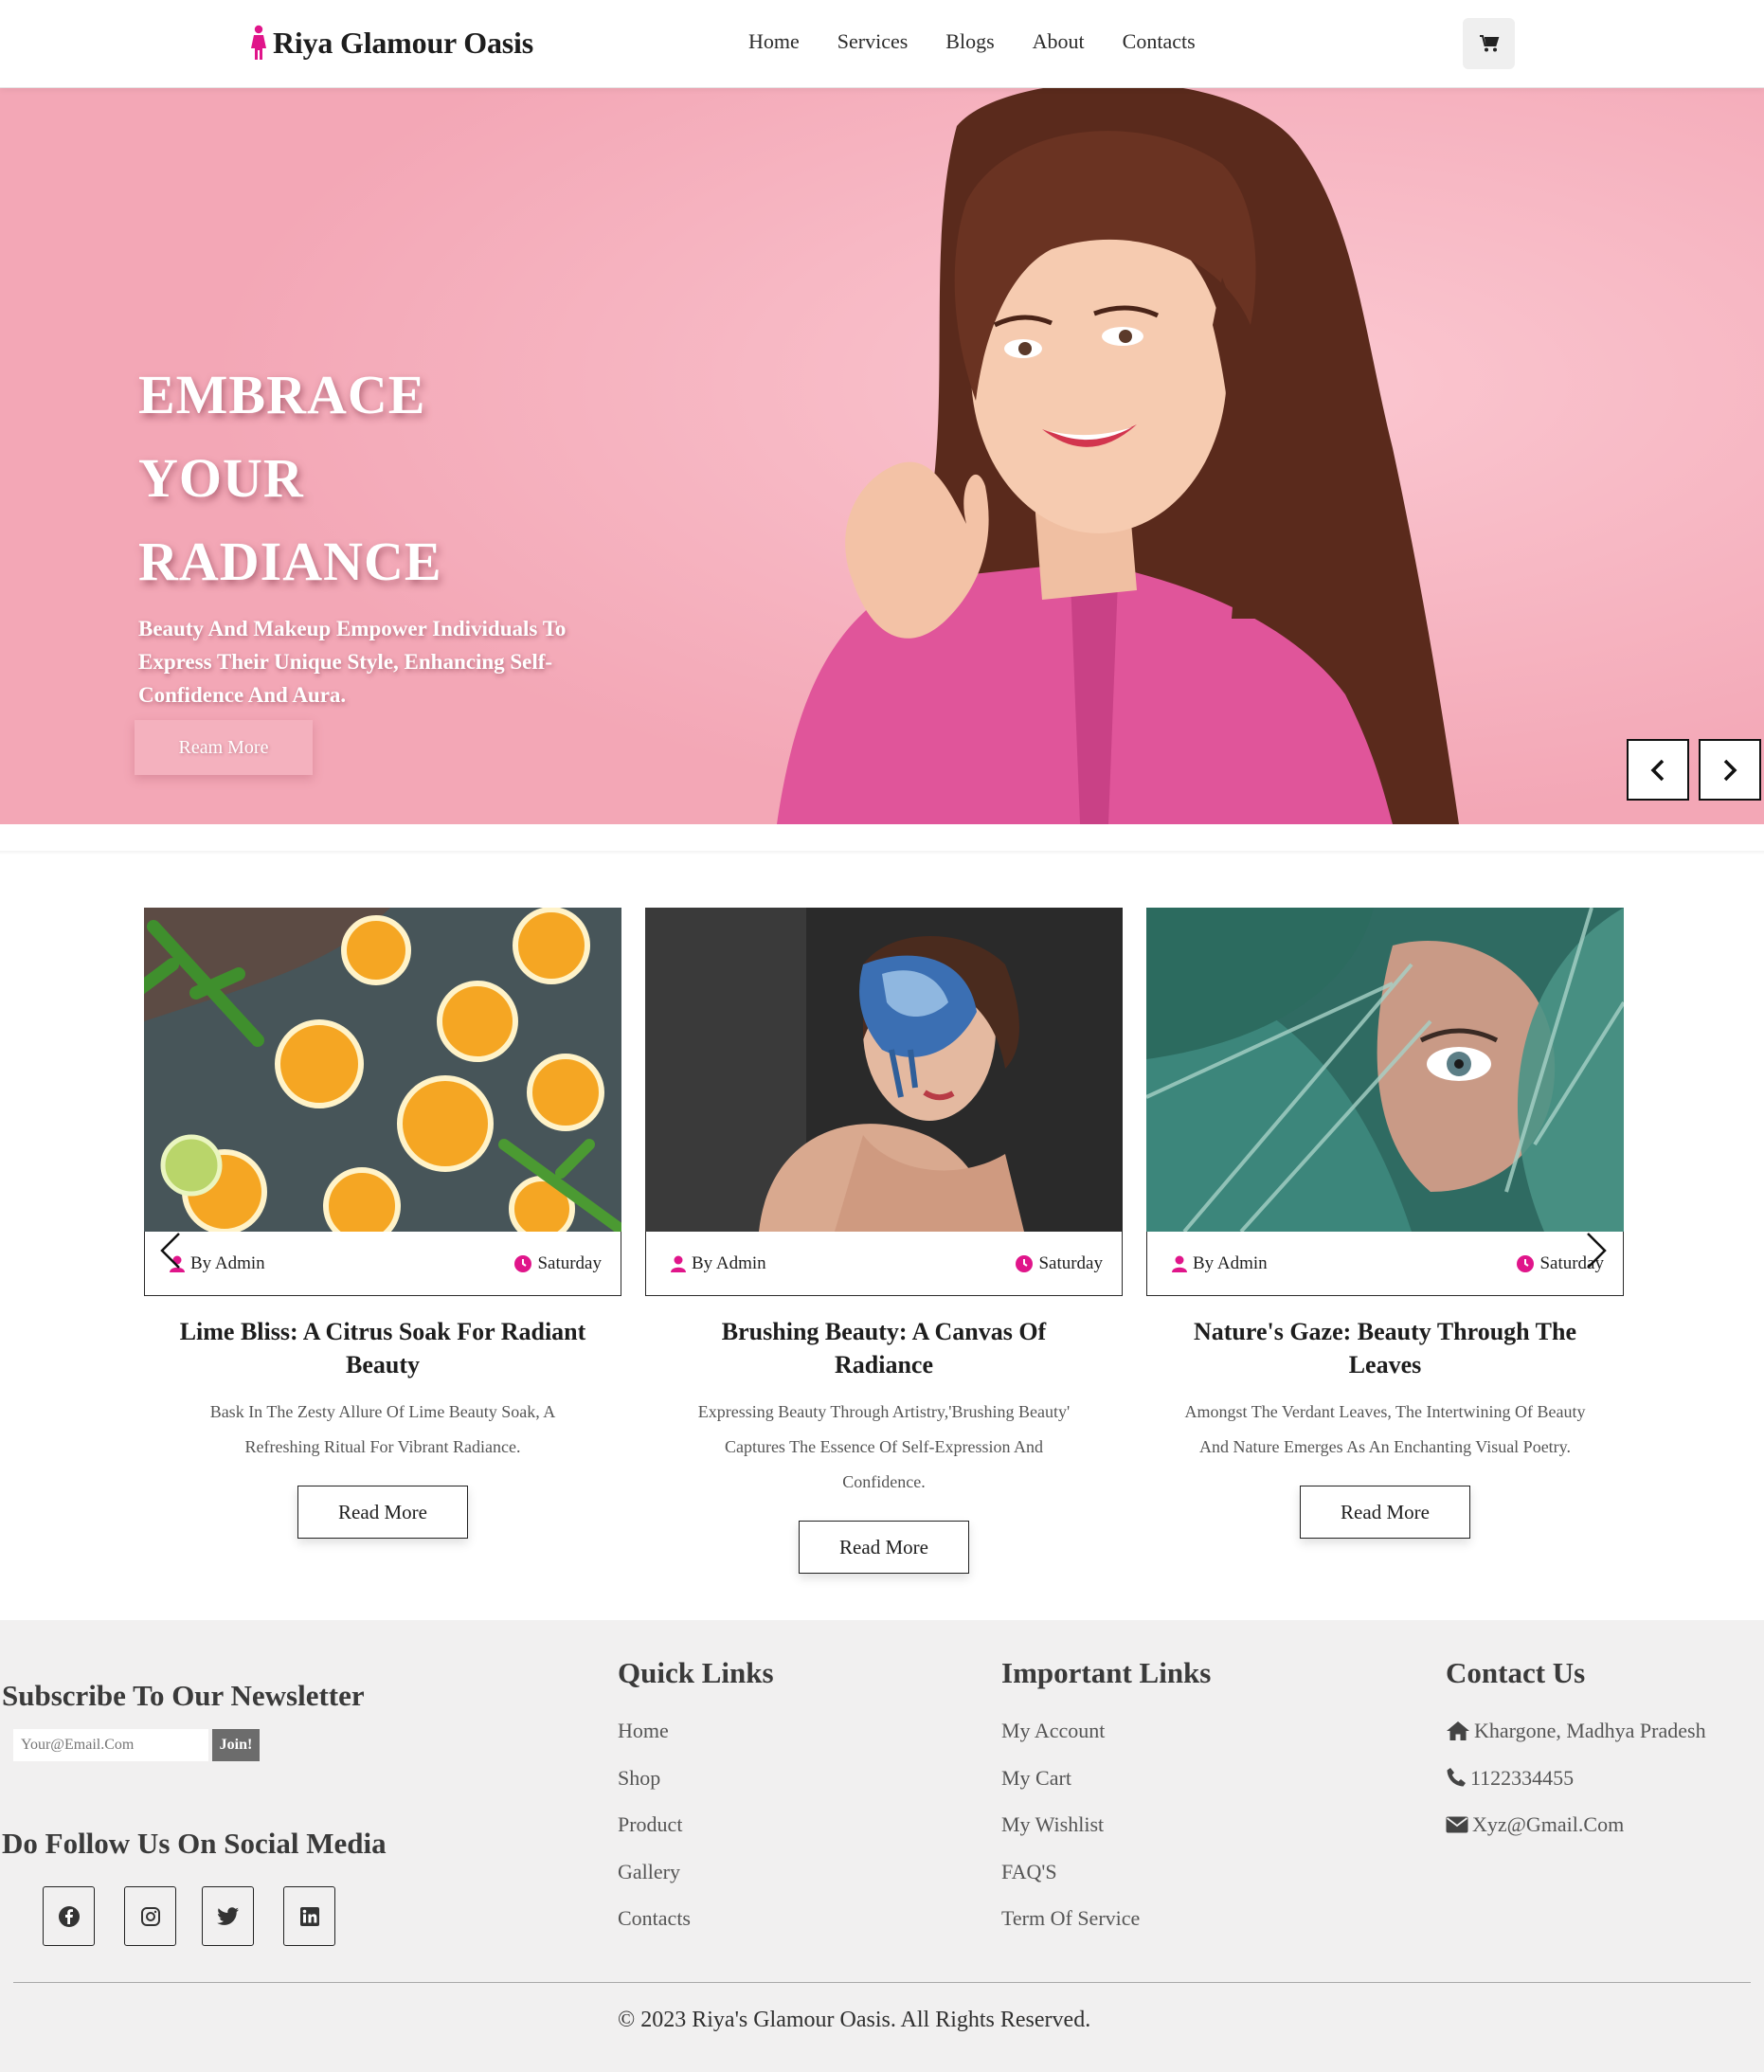 This screenshot has height=2072, width=1764. Describe the element at coordinates (884, 1348) in the screenshot. I see `blog-title: Brushing Beauty: A Canvas Of Radiance` at that location.